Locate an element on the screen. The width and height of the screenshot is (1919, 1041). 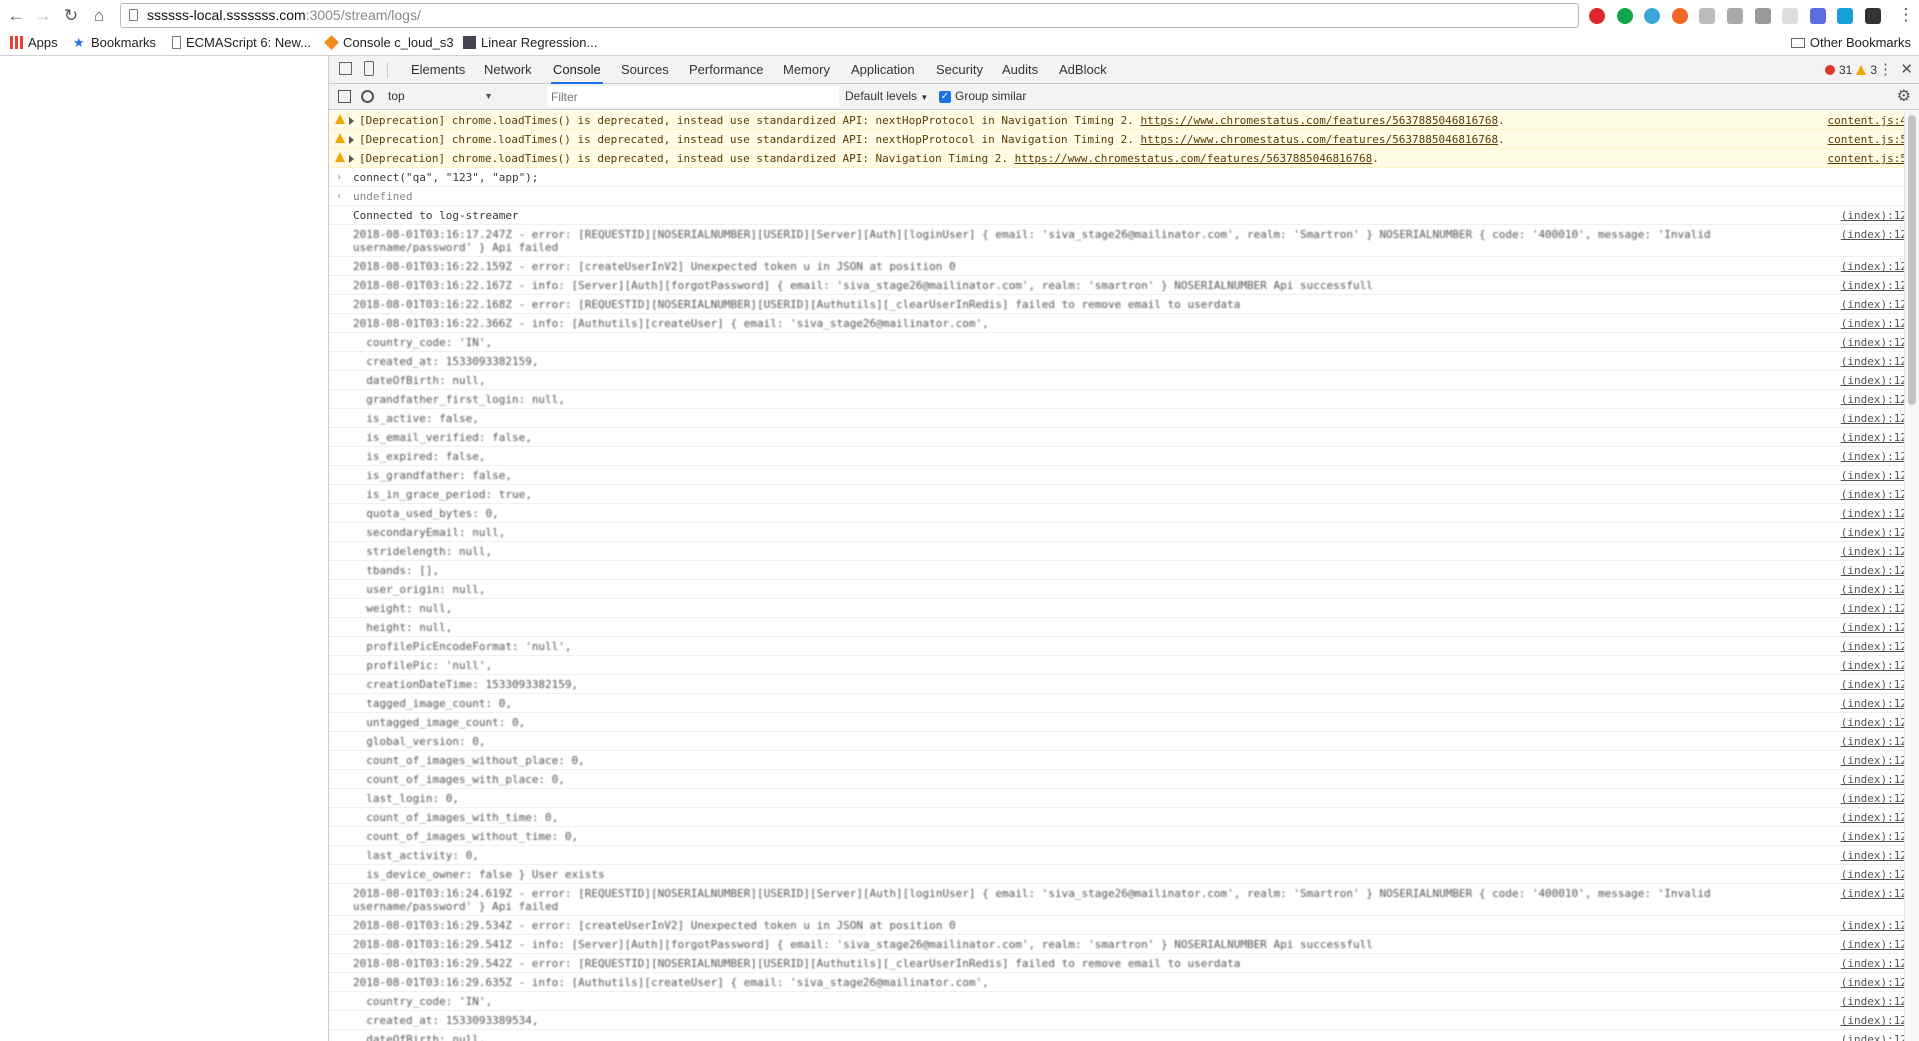
bookmark-item: ★ Bookmarks is located at coordinates (114, 42).